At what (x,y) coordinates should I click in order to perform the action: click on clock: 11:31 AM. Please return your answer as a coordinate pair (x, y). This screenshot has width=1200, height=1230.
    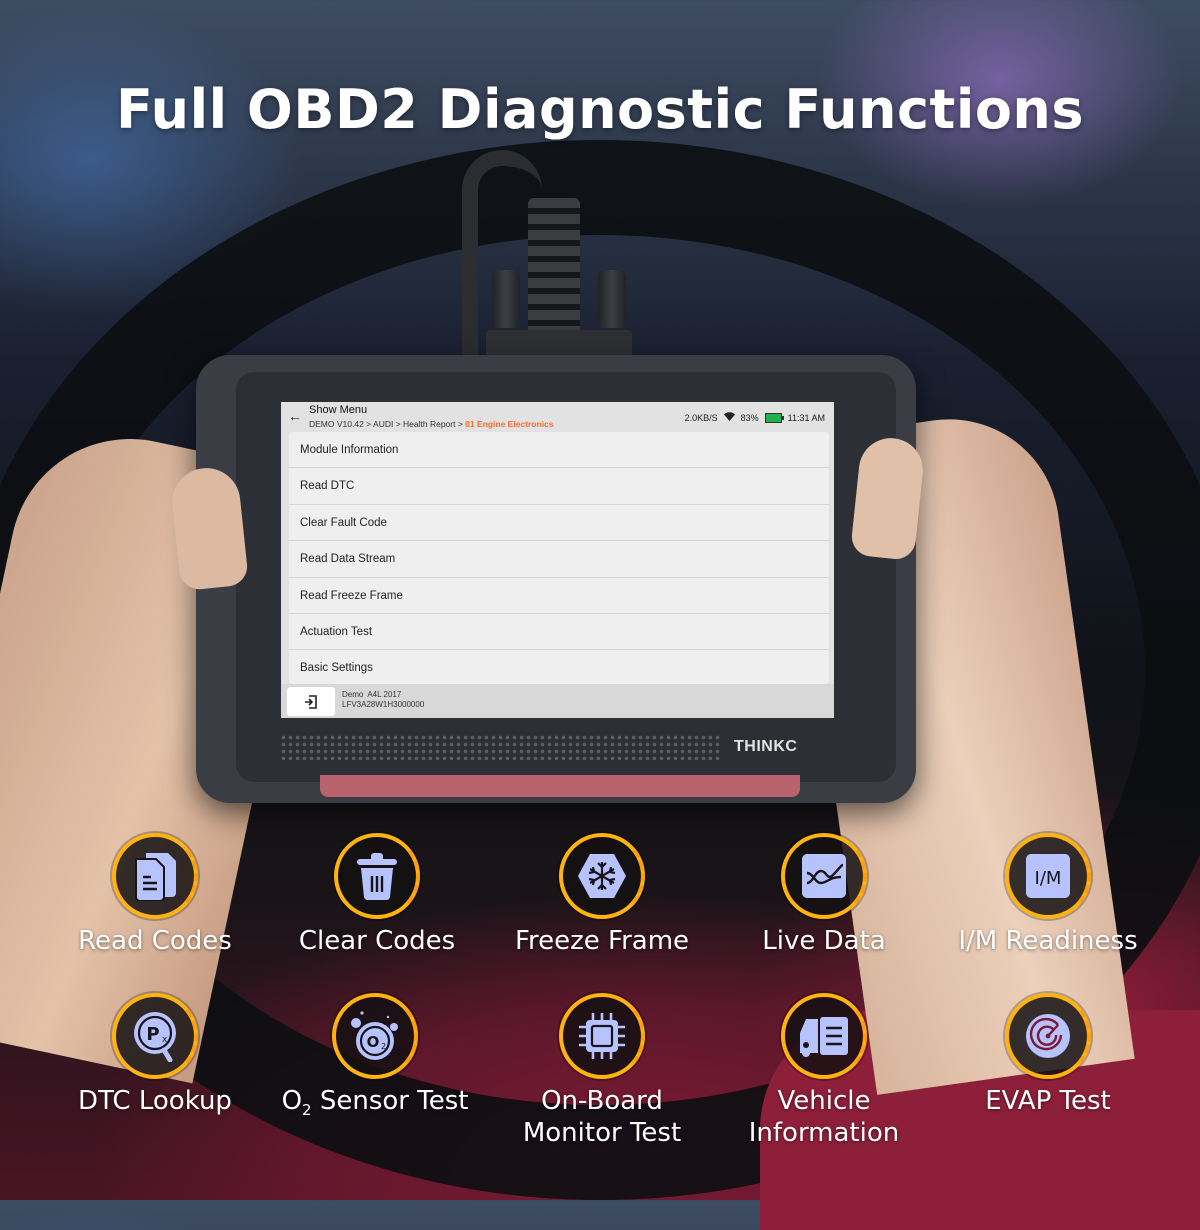
    Looking at the image, I should click on (806, 417).